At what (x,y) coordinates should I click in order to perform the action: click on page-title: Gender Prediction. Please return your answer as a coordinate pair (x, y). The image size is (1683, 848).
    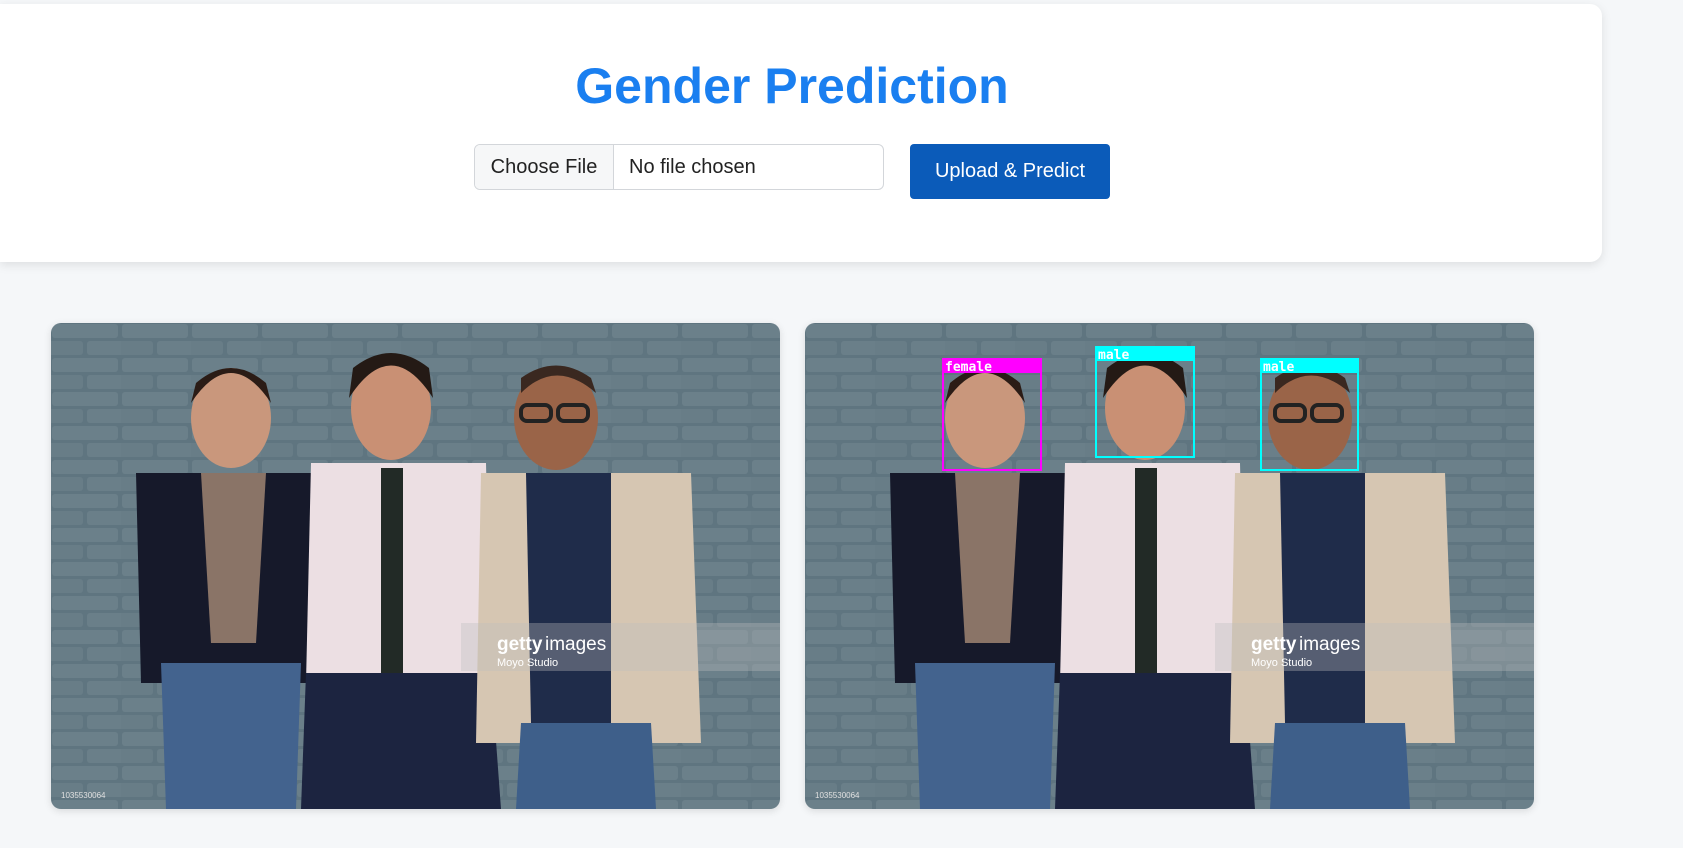
    Looking at the image, I should click on (792, 86).